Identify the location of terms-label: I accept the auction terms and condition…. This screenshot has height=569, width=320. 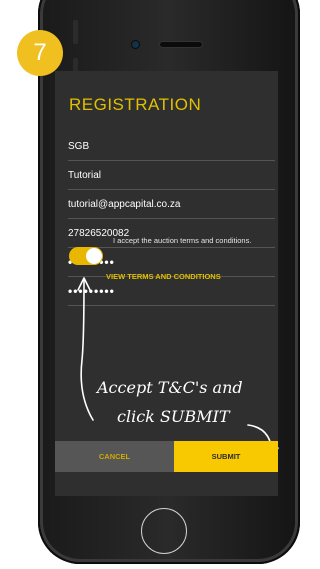
(182, 240).